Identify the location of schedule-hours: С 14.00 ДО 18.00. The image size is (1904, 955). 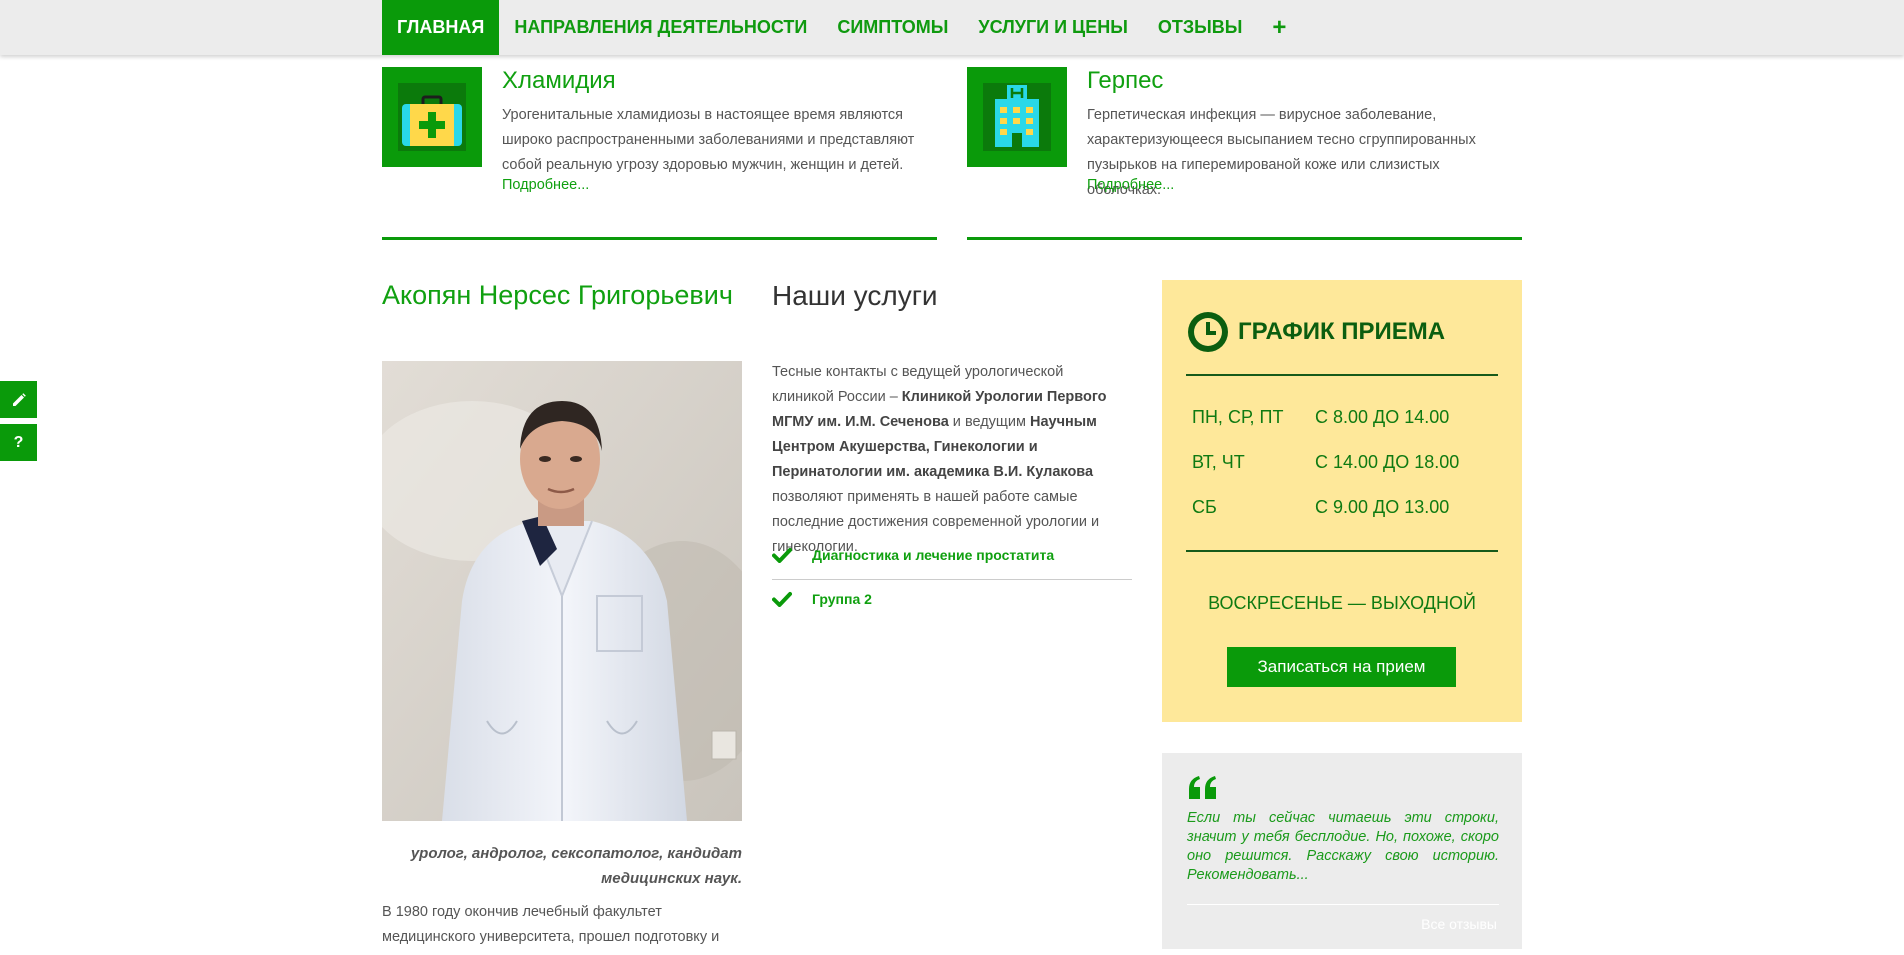
(1387, 462).